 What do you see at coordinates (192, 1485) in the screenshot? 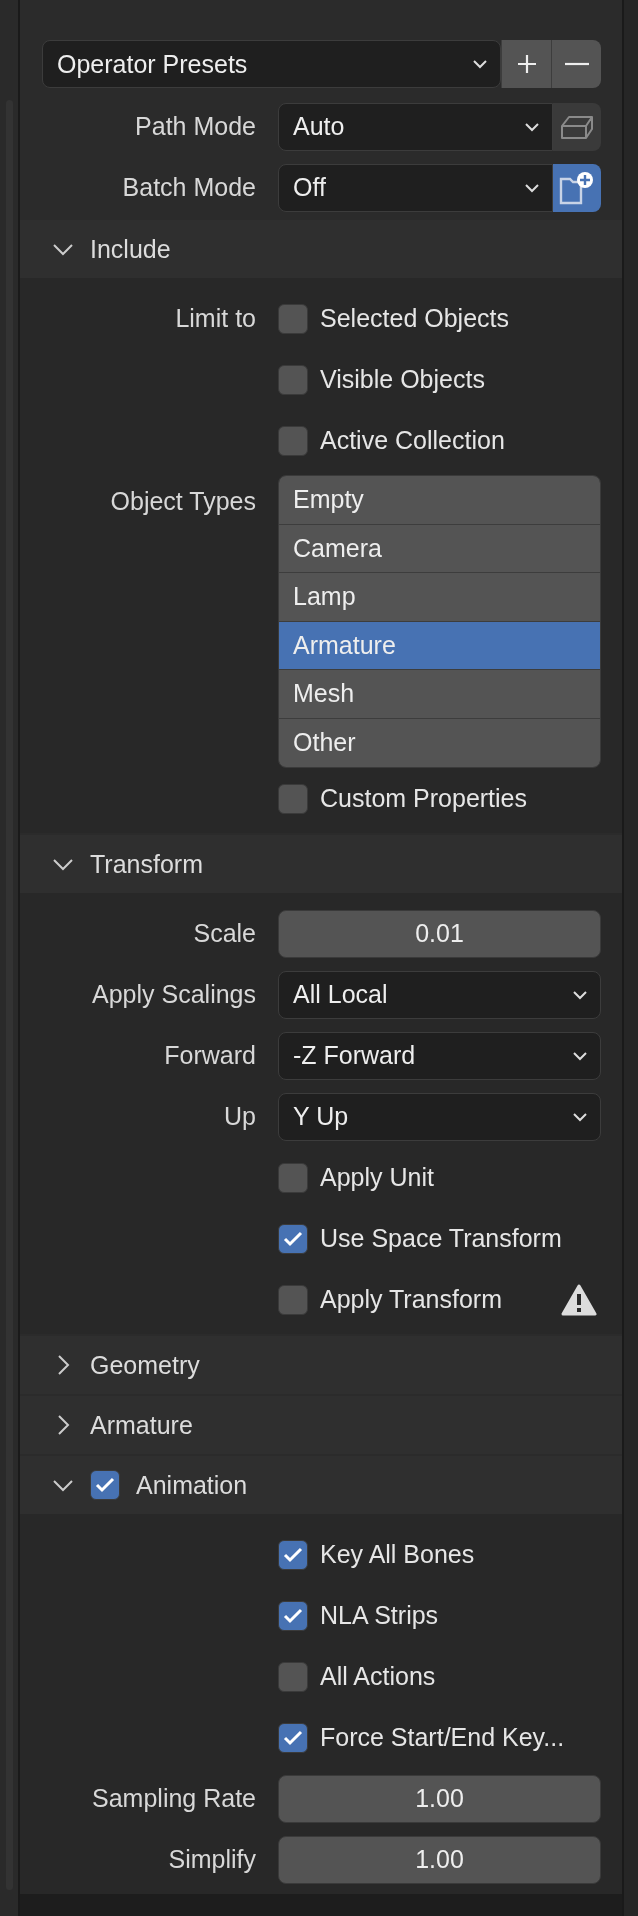
I see `section-title: Animation` at bounding box center [192, 1485].